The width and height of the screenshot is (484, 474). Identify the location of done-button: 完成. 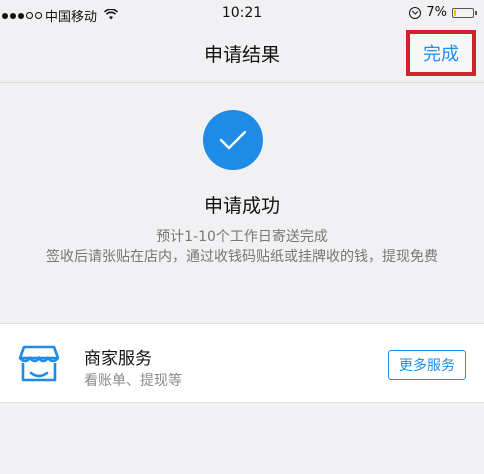
(441, 53).